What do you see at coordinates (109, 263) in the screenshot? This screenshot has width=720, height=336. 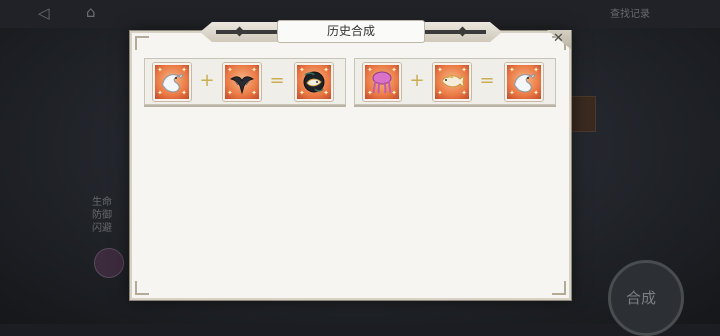 I see `character-avatar` at bounding box center [109, 263].